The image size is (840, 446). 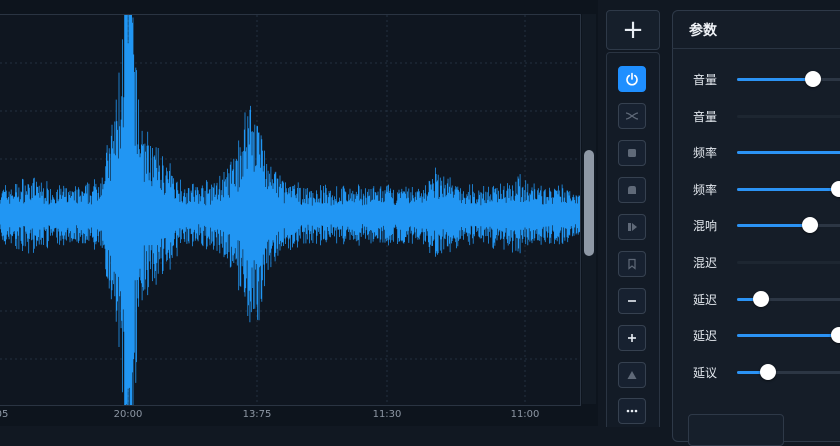 What do you see at coordinates (703, 31) in the screenshot?
I see `parameters-title: 参数` at bounding box center [703, 31].